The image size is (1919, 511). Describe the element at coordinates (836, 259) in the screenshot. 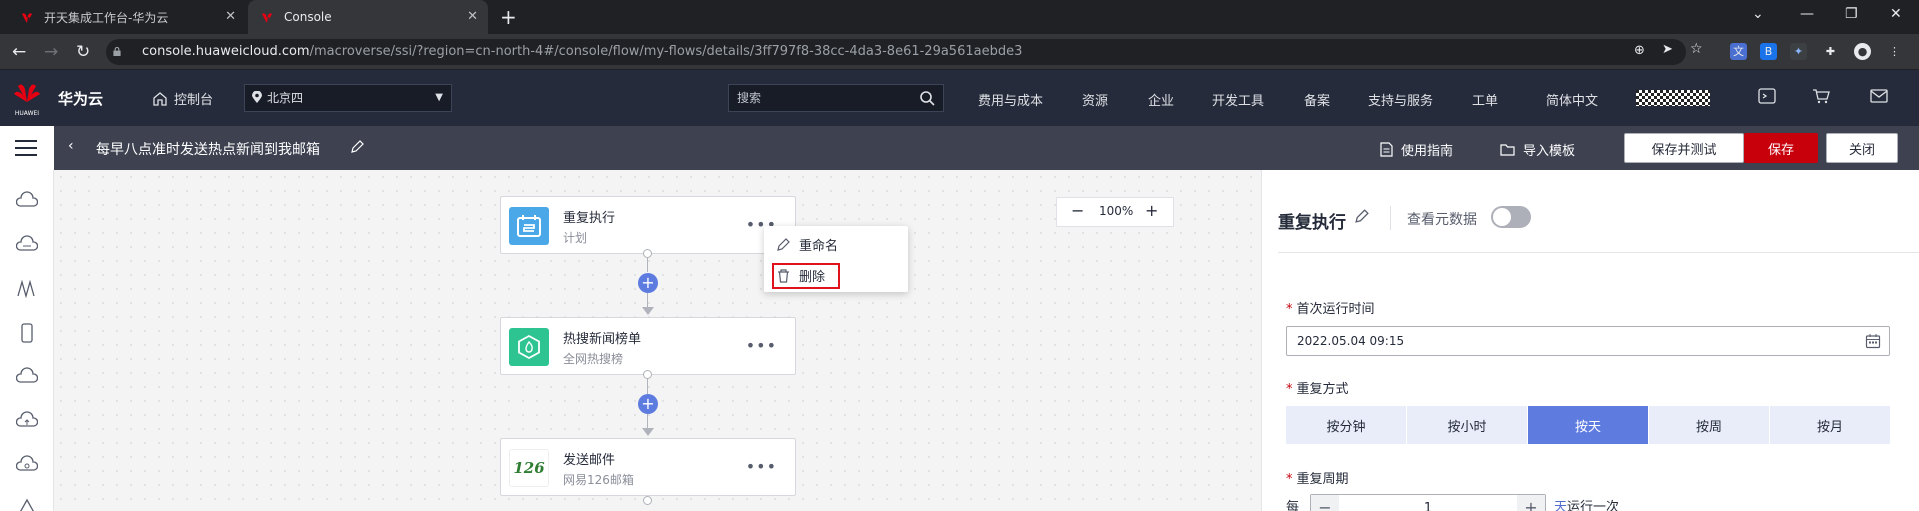

I see `node-context-menu: 重命名 删除` at that location.